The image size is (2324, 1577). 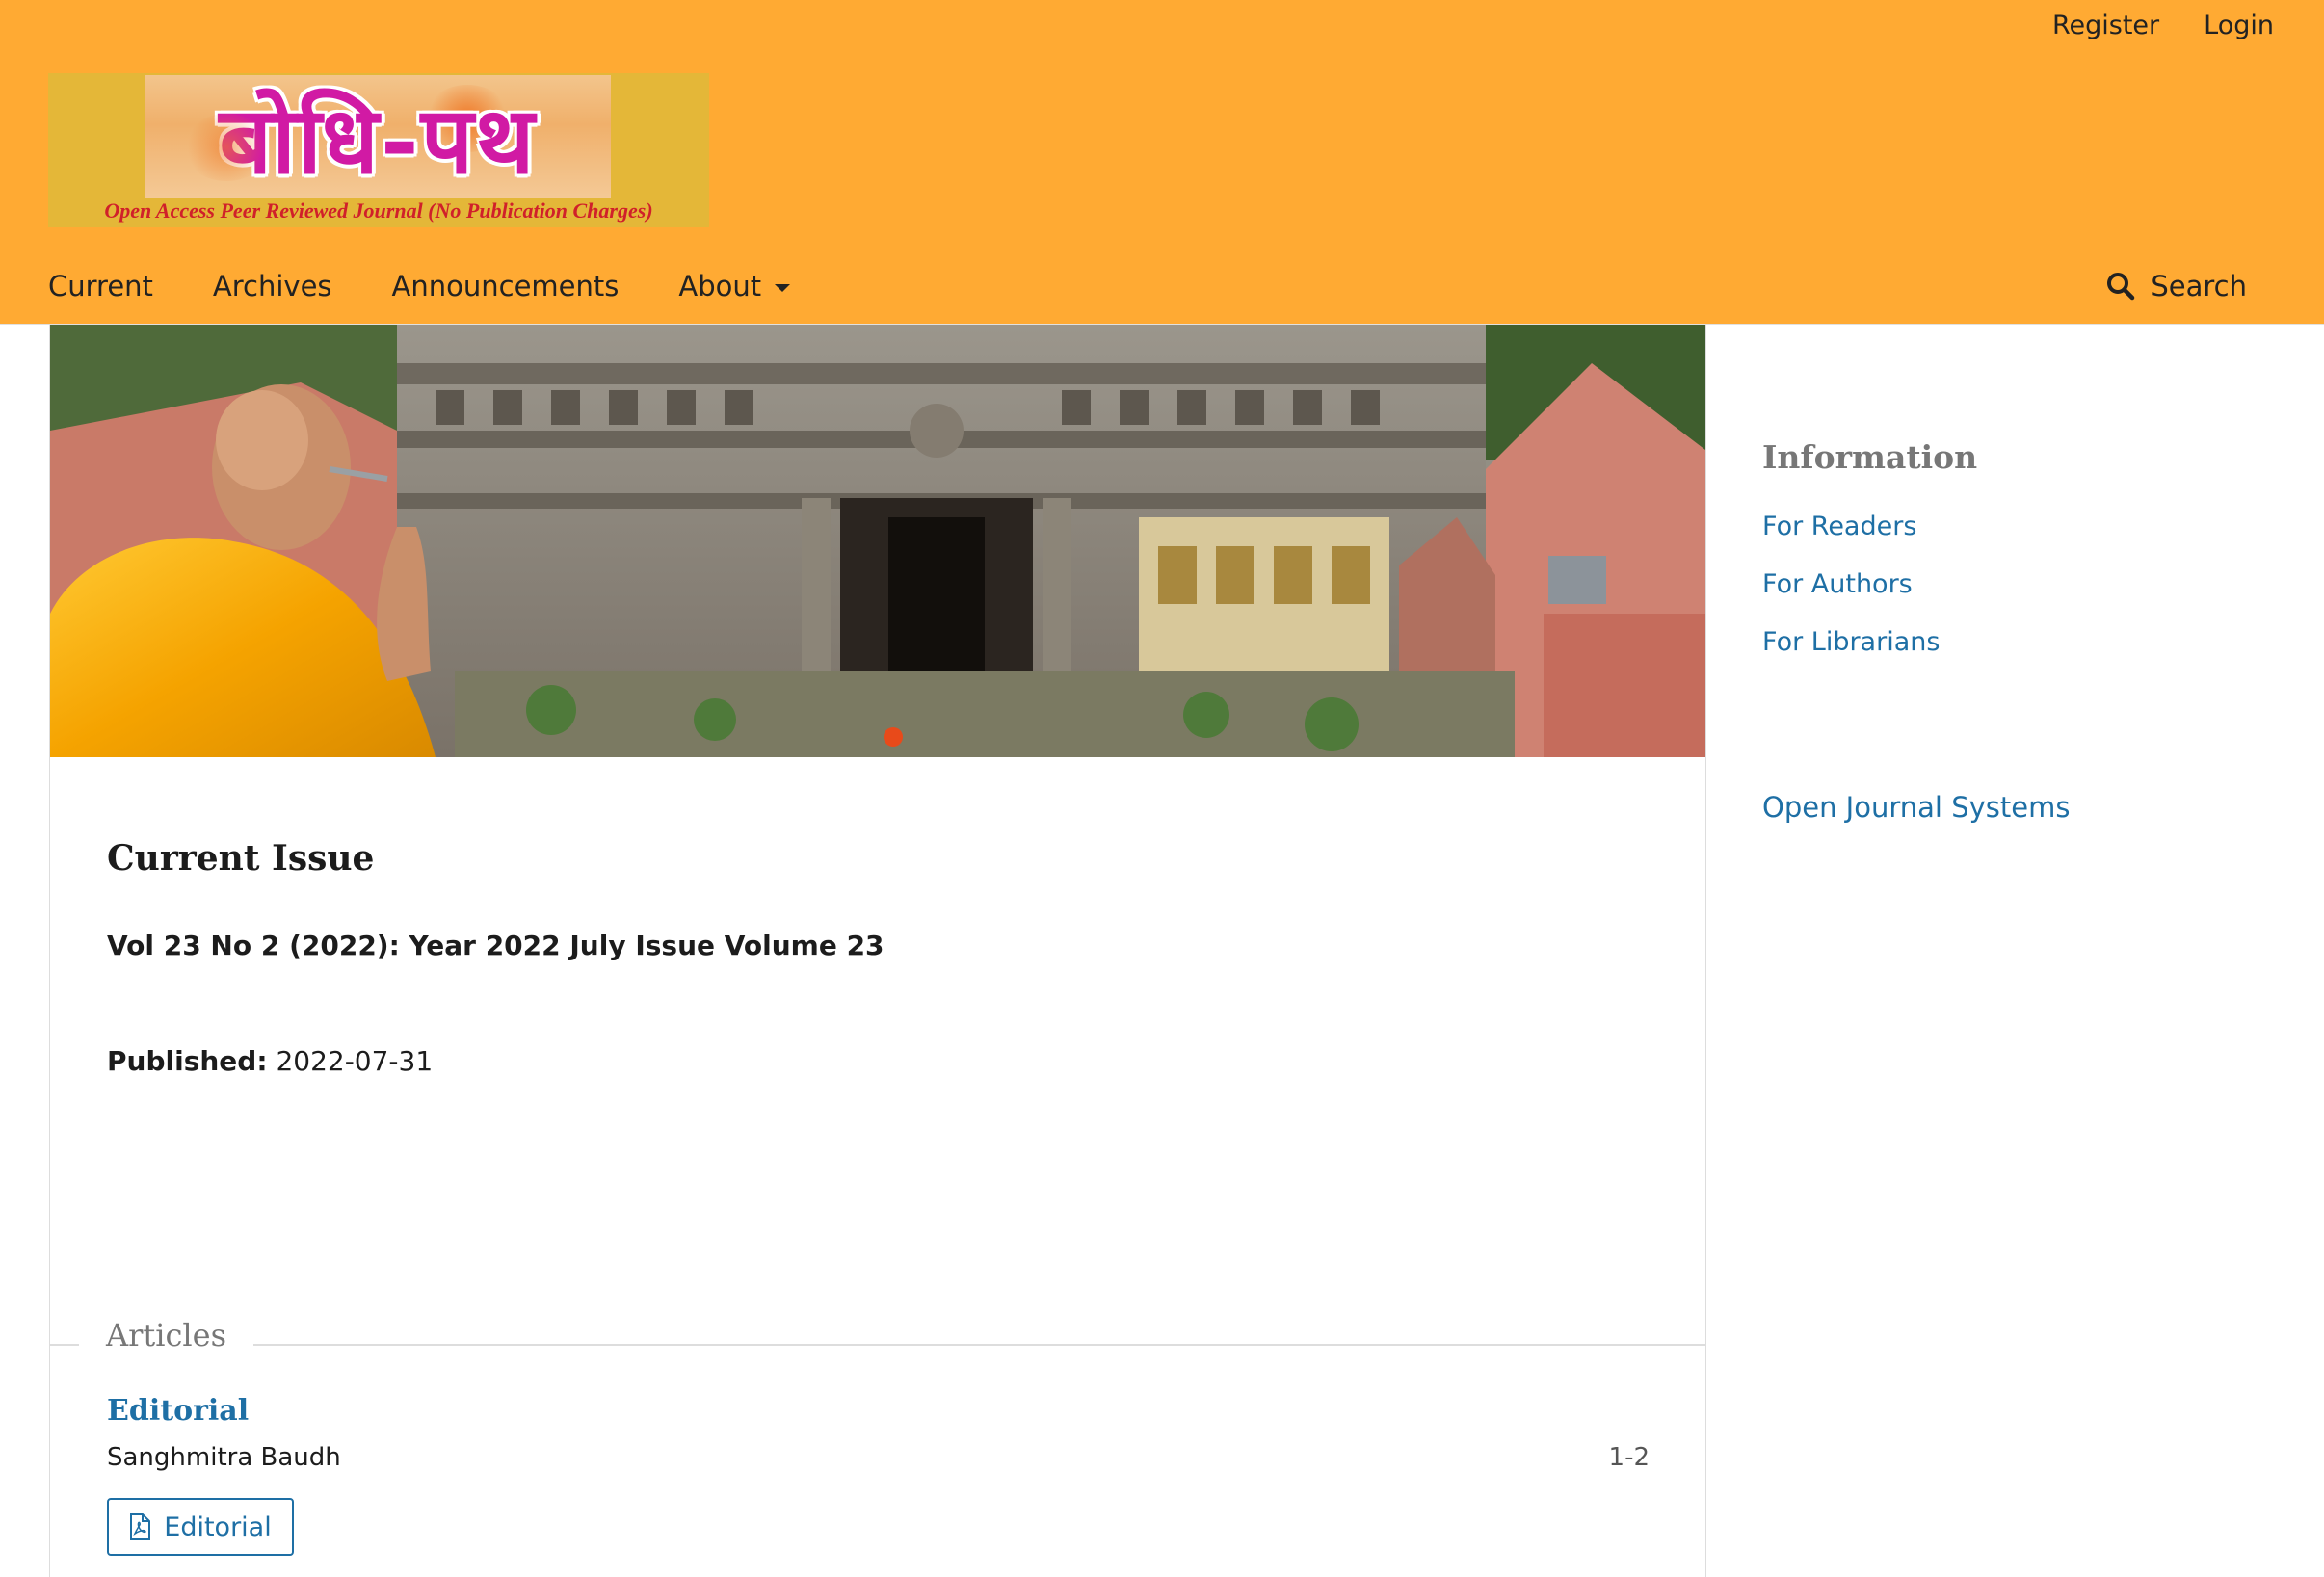 I want to click on logo-banner: बोधि-पथ, so click(x=378, y=136).